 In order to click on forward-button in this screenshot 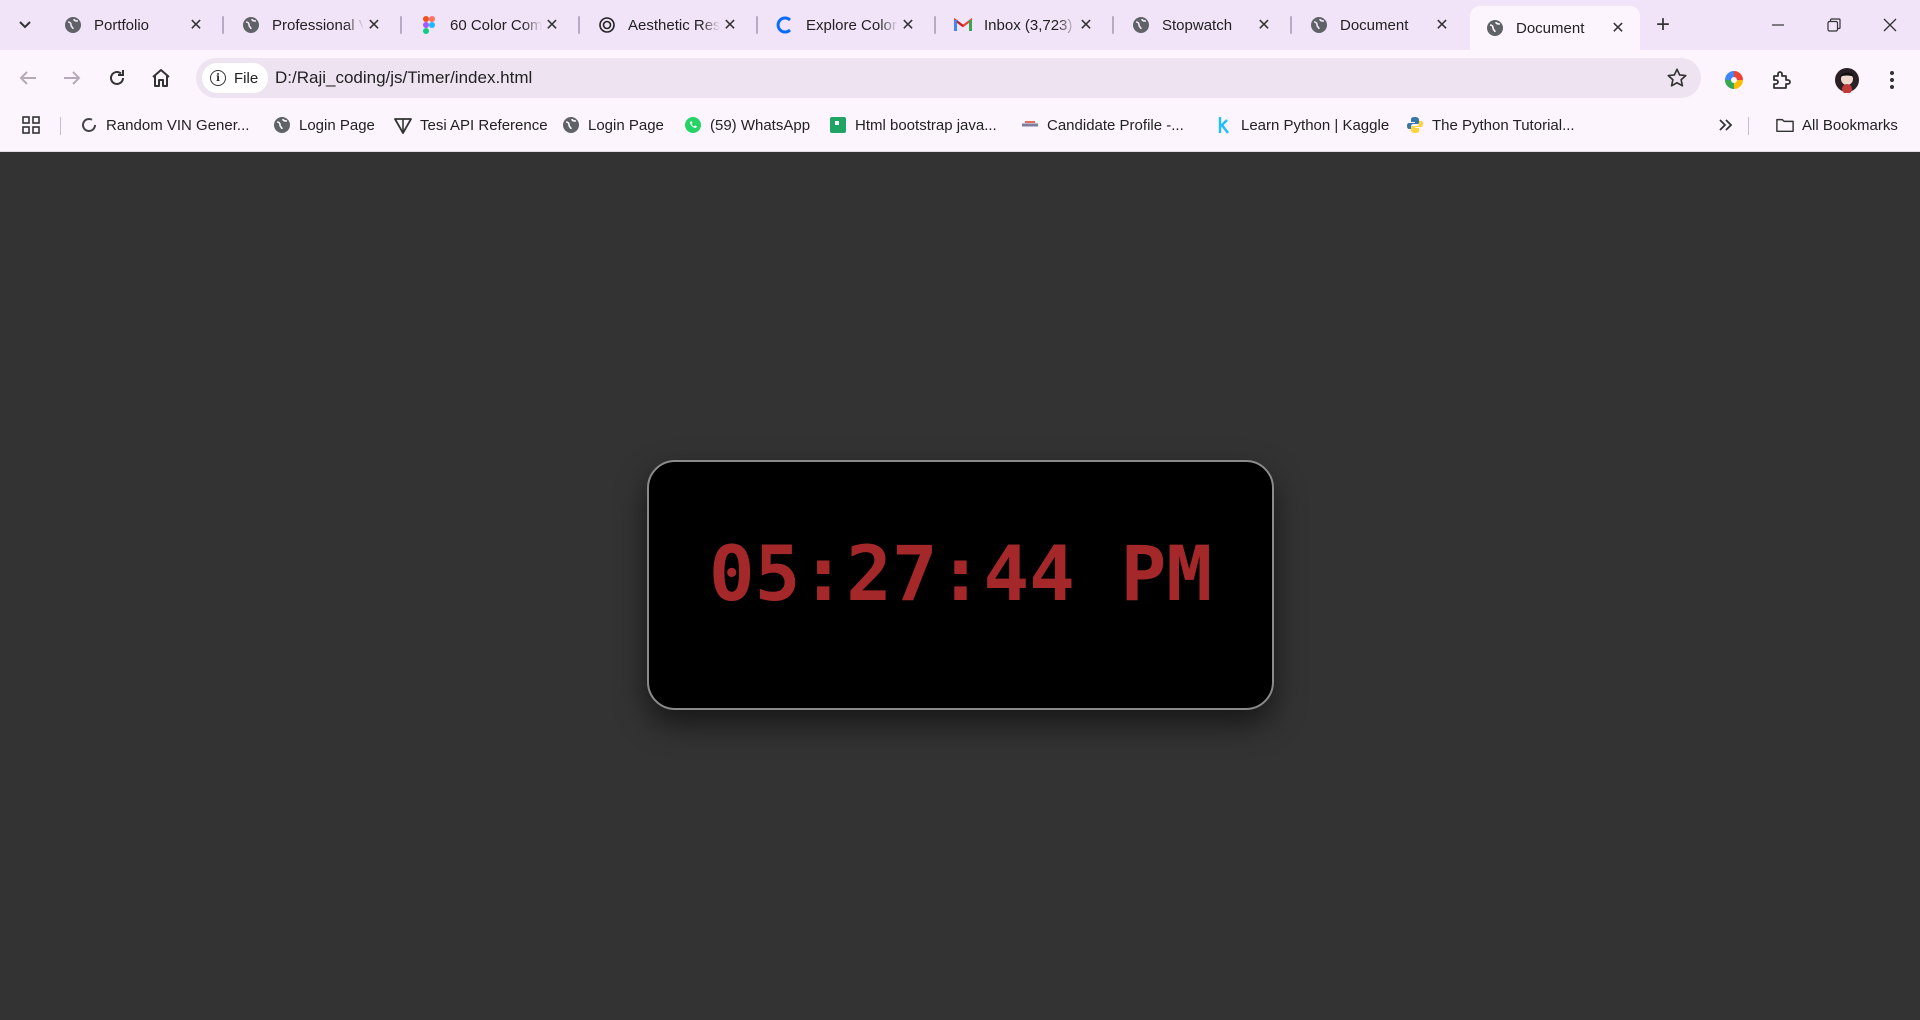, I will do `click(72, 78)`.